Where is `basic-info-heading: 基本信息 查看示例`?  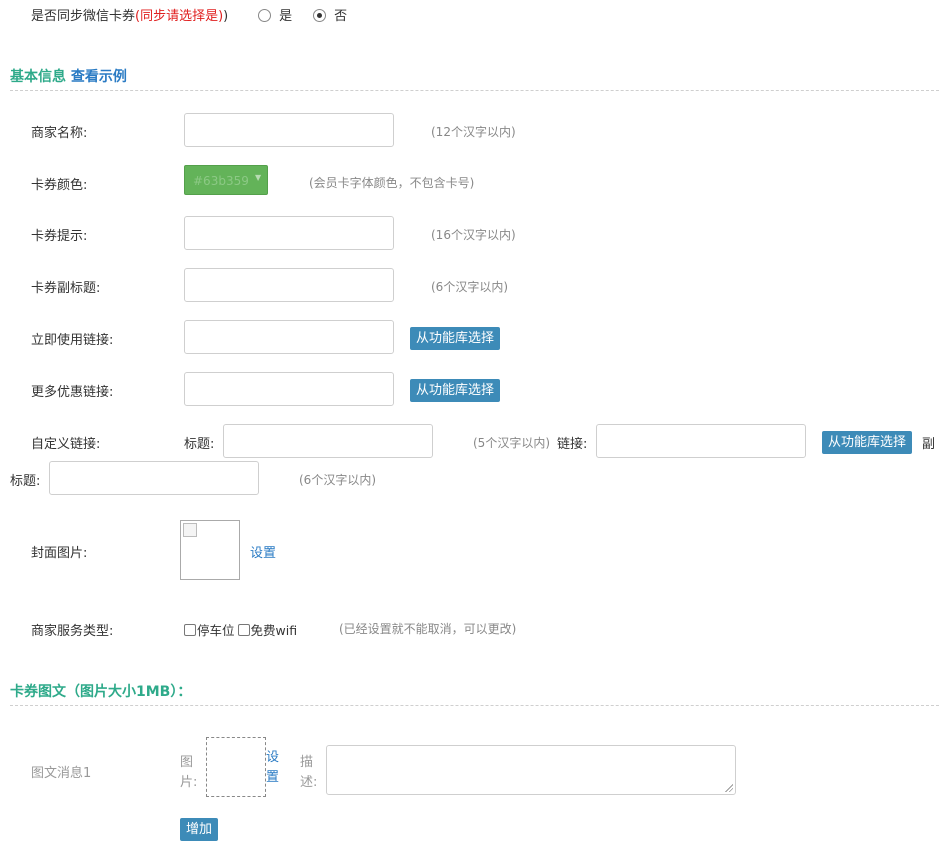 basic-info-heading: 基本信息 查看示例 is located at coordinates (68, 76).